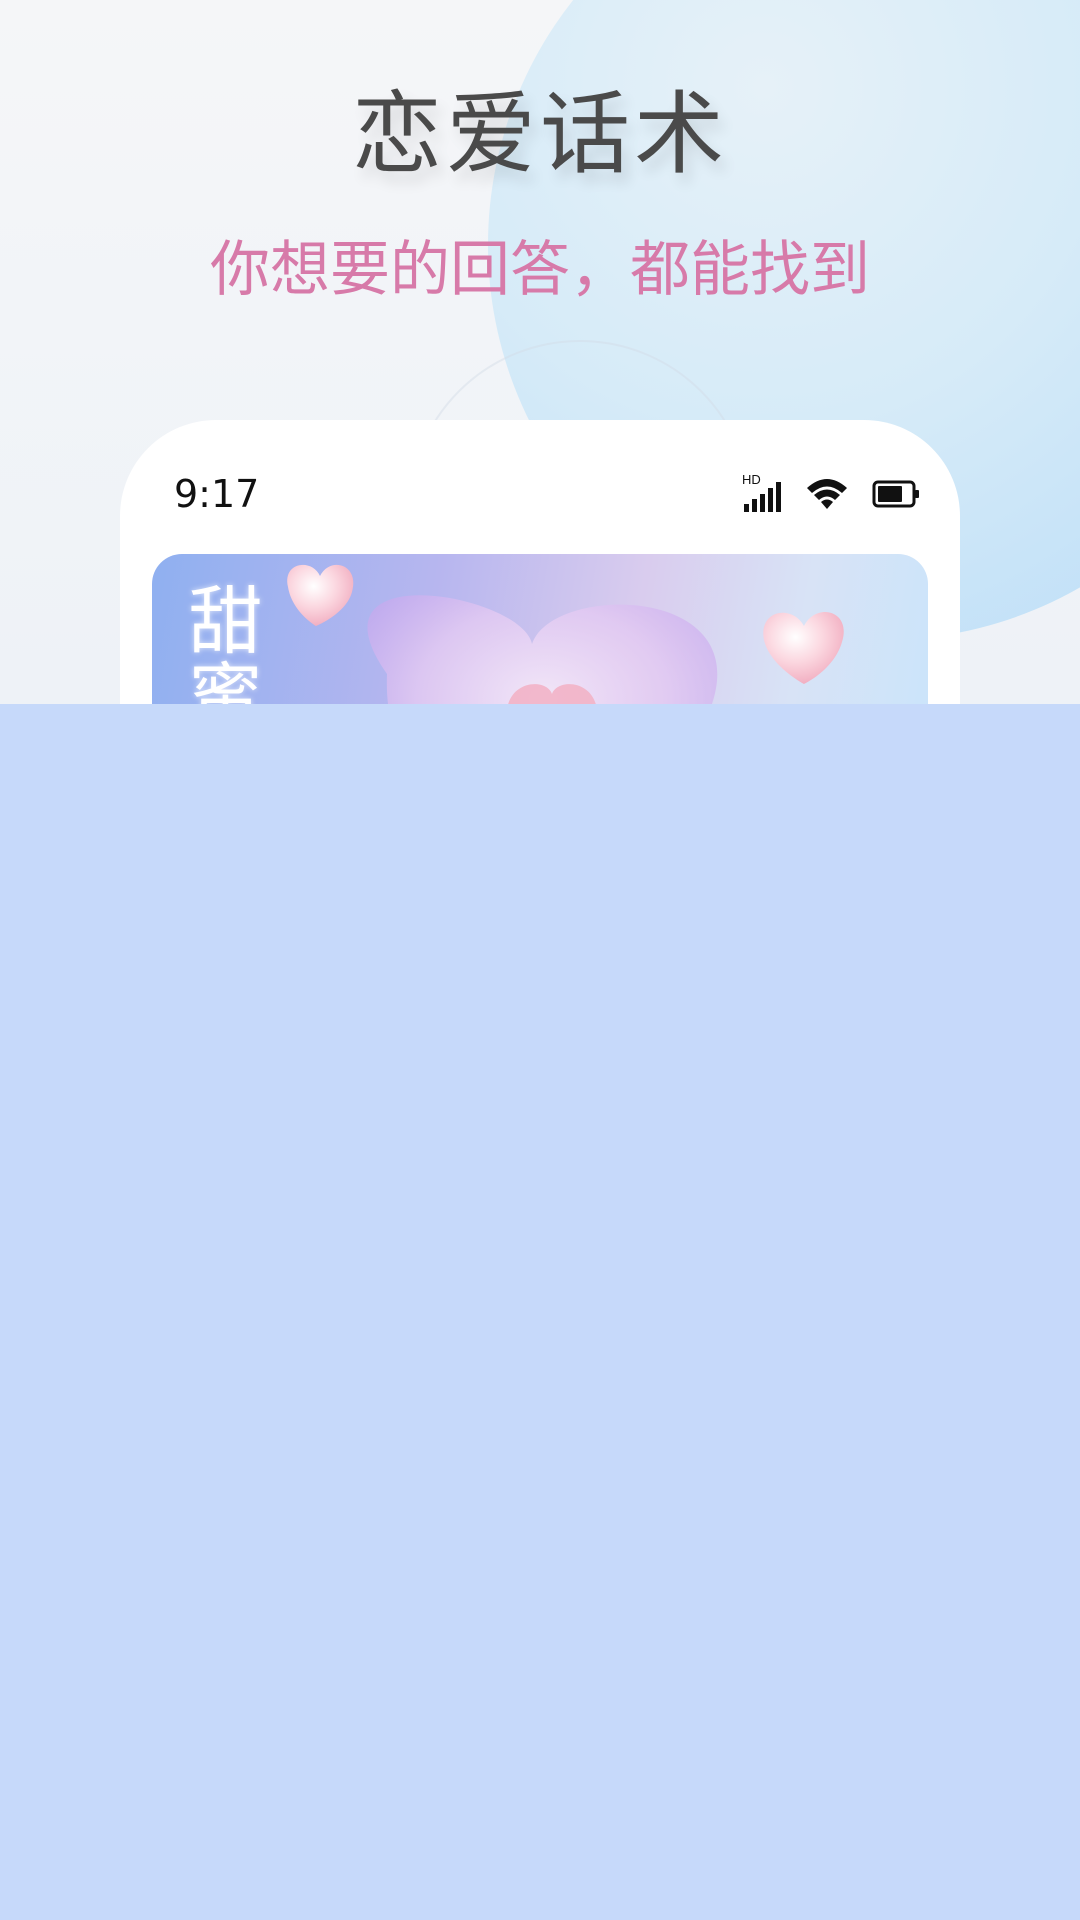  I want to click on network-type-label: HD, so click(751, 480).